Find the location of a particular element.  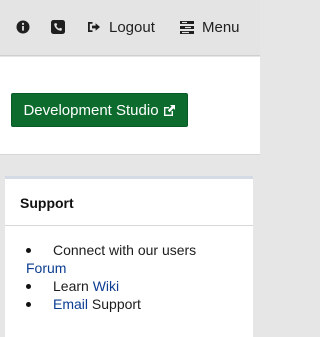

support-title: Support is located at coordinates (47, 203).